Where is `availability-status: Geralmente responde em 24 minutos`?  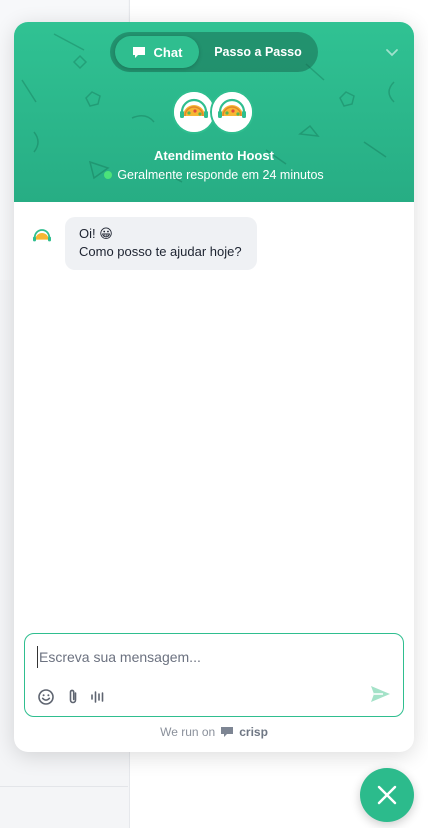
availability-status: Geralmente responde em 24 minutos is located at coordinates (214, 175).